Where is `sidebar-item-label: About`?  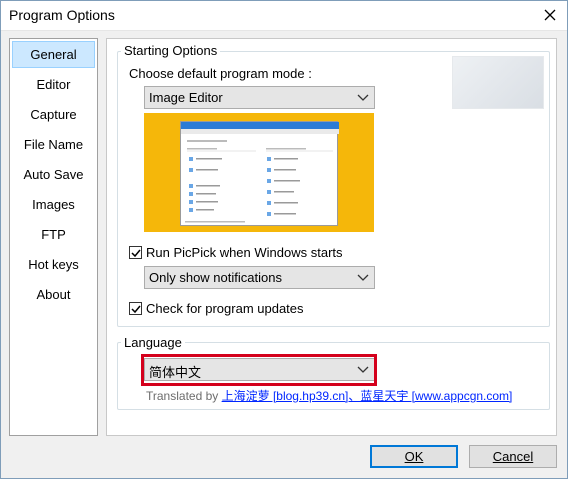
sidebar-item-label: About is located at coordinates (53, 294).